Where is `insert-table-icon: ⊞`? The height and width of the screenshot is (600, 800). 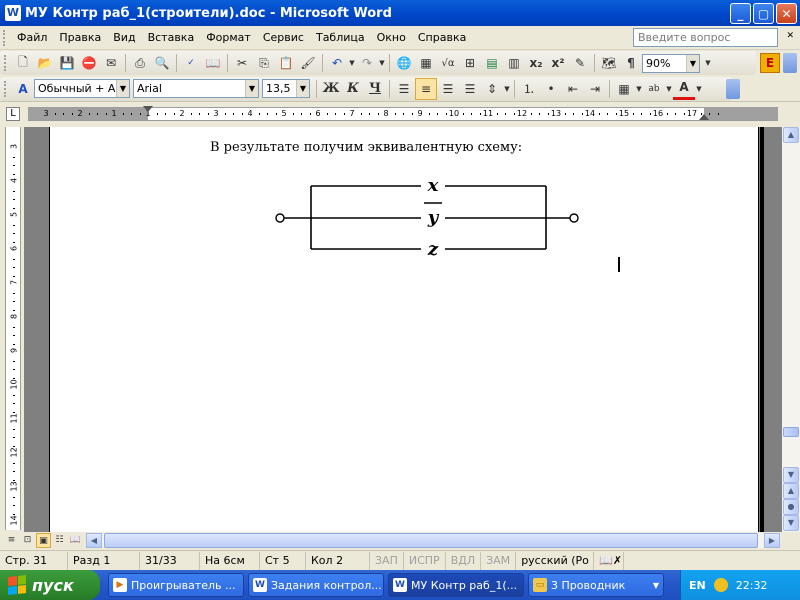
insert-table-icon: ⊞ is located at coordinates (470, 63).